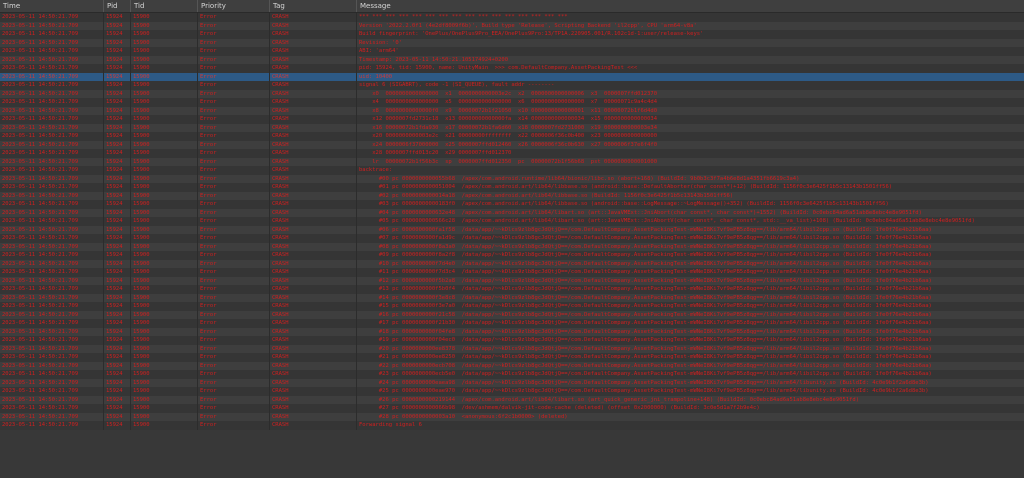 This screenshot has height=478, width=1024. Describe the element at coordinates (164, 6) in the screenshot. I see `column-header-tid: Tid` at that location.